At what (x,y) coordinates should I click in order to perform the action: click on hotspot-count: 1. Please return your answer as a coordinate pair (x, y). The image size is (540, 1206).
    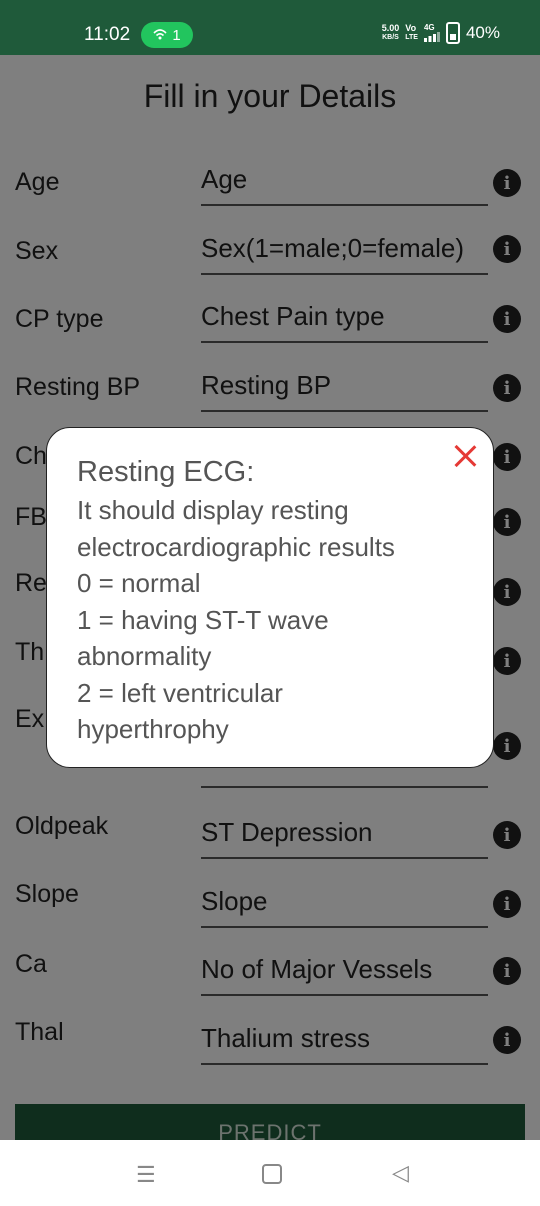
    Looking at the image, I should click on (176, 35).